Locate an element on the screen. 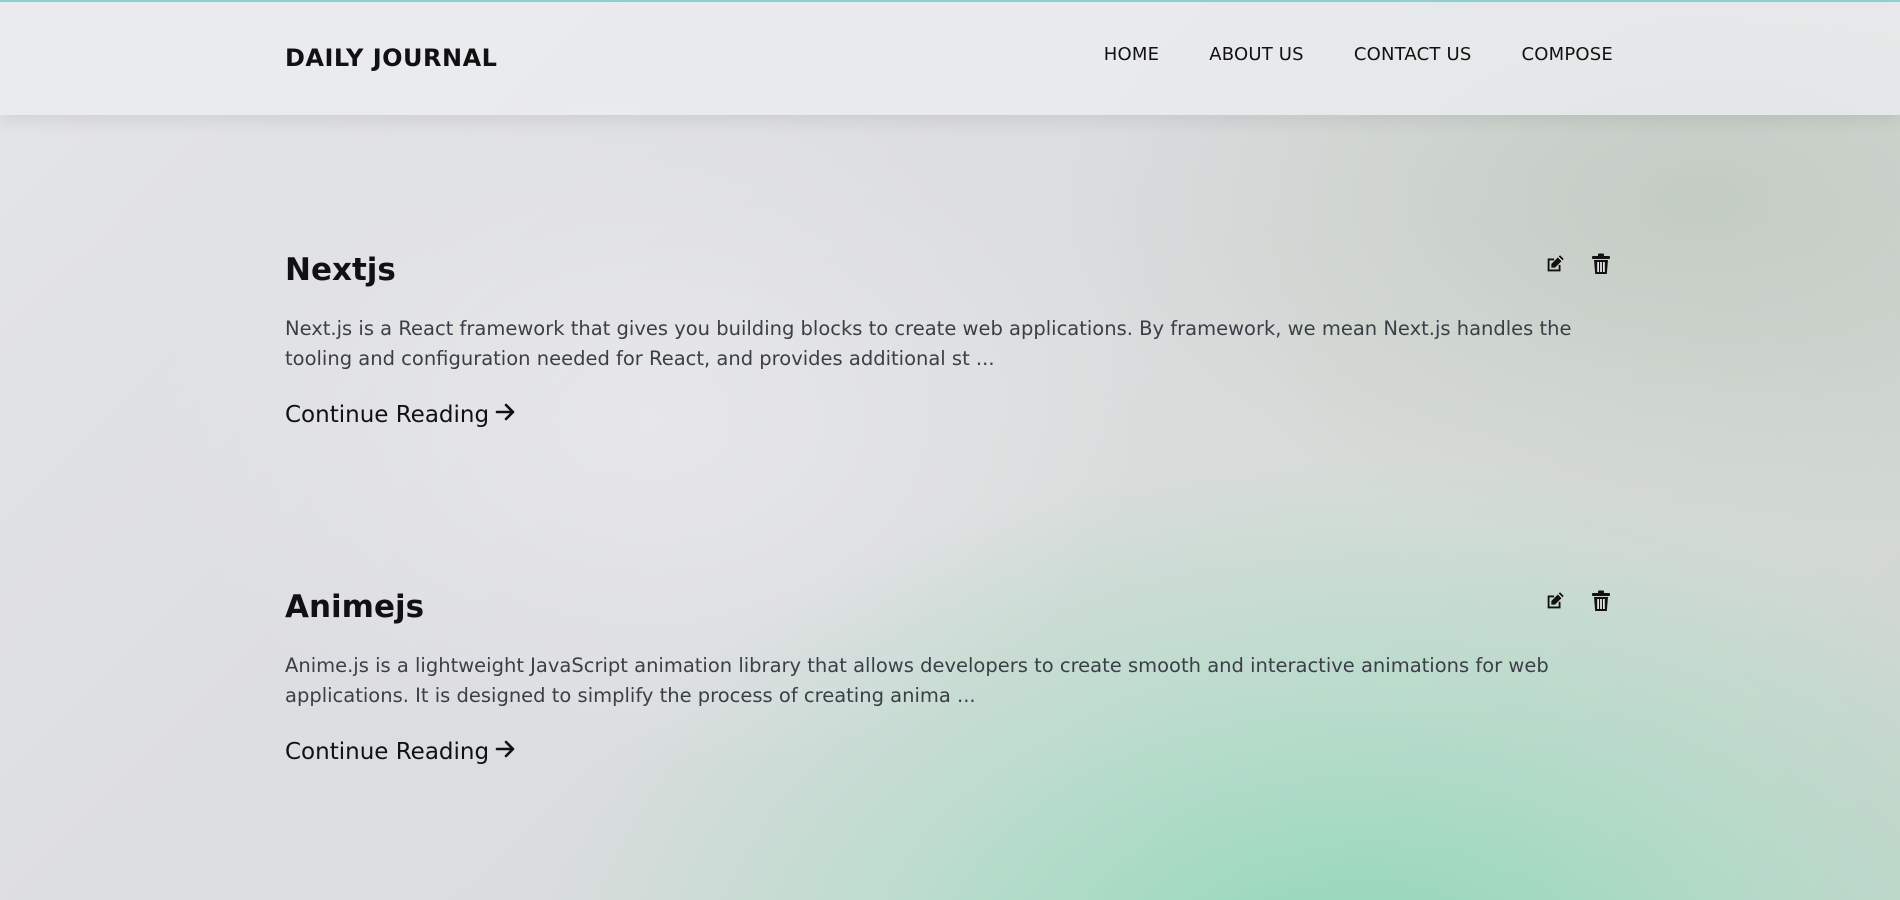 The width and height of the screenshot is (1900, 900). nav-compose: COMPOSE is located at coordinates (1568, 54).